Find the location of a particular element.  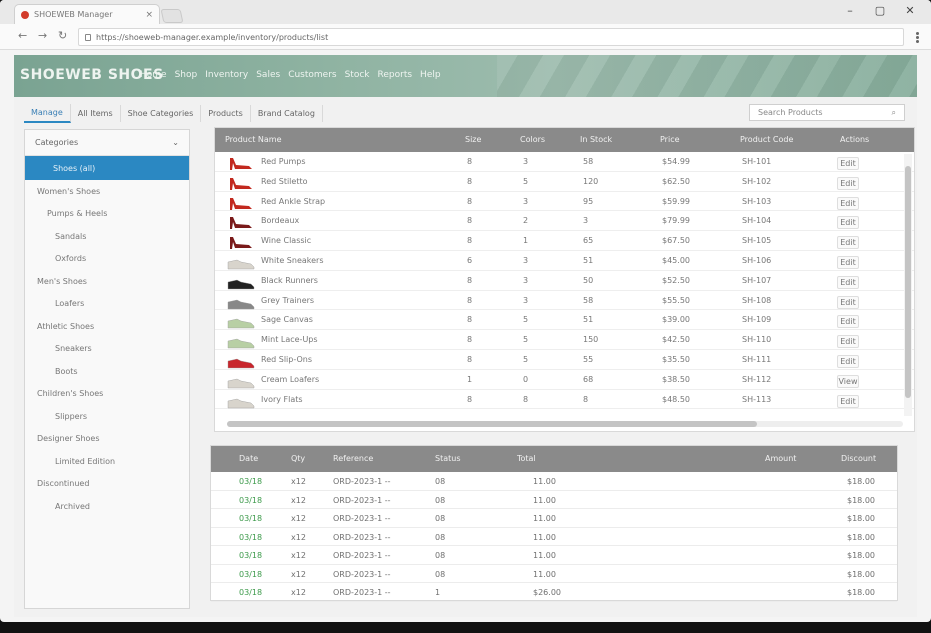

sidebar-item: Loafers is located at coordinates (107, 304).